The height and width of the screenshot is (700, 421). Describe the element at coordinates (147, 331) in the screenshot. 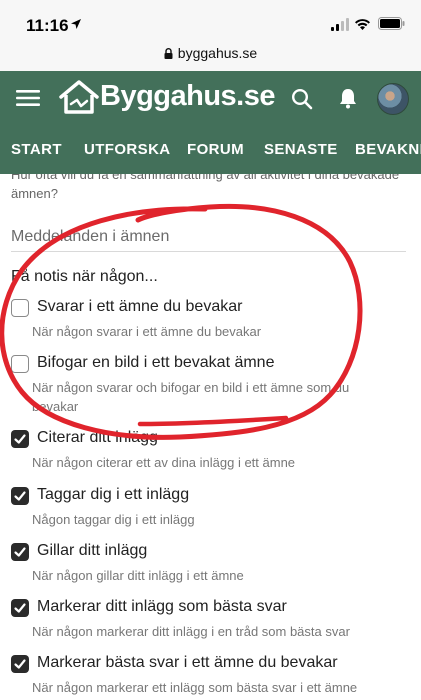

I see `option-description: När någon svarar i ett ämne du bevakar` at that location.